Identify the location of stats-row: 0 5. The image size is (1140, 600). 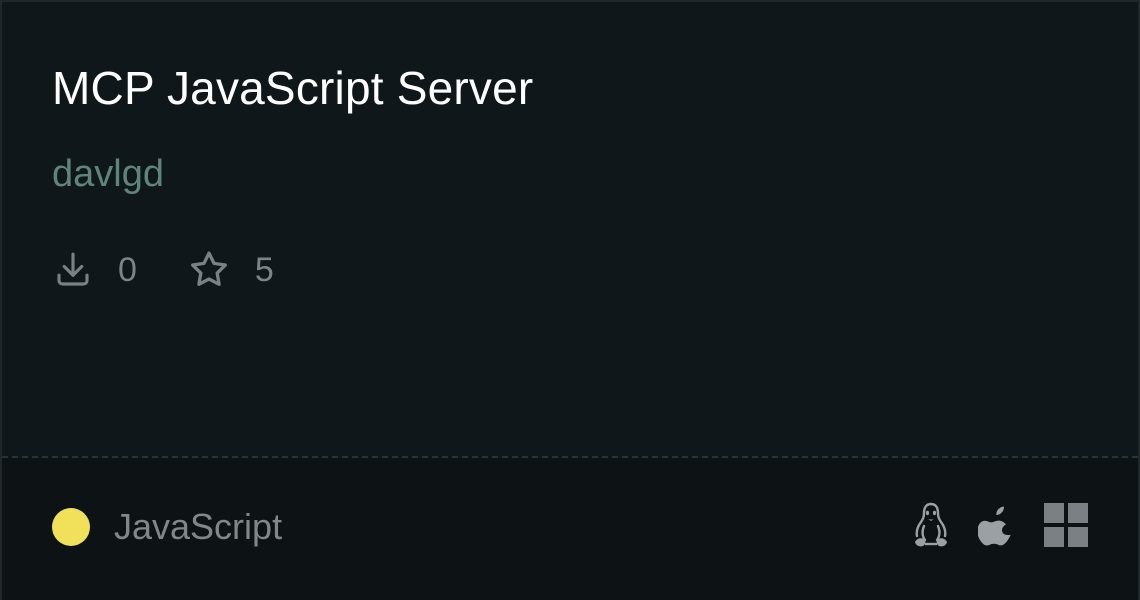
(163, 270).